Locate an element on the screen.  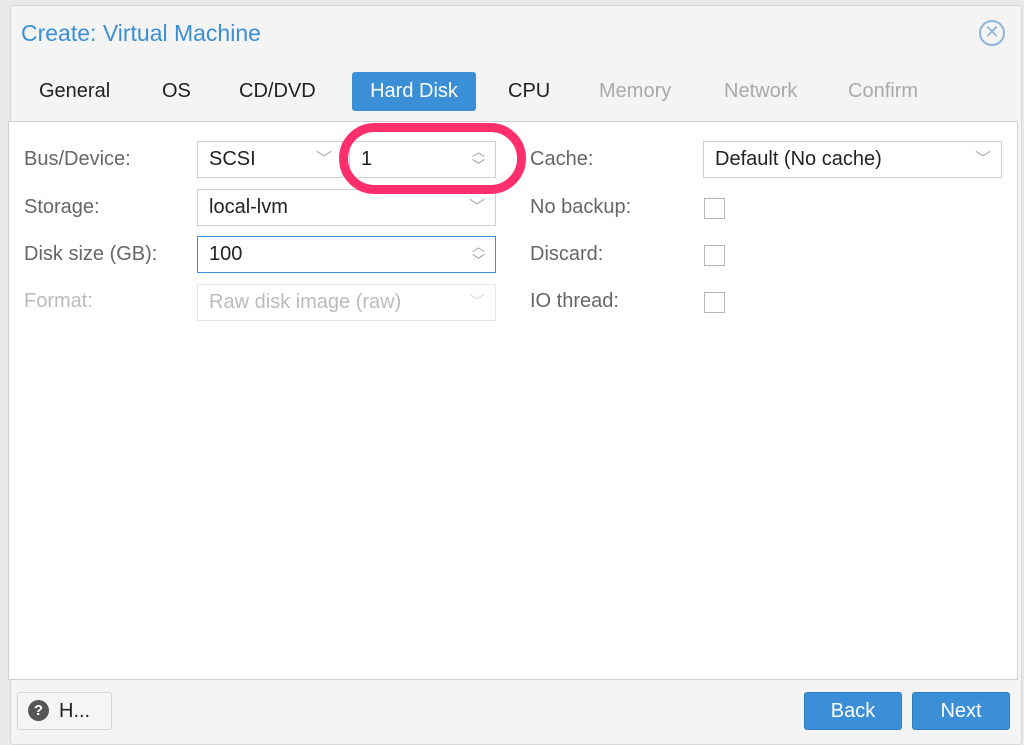
format-label: Format: is located at coordinates (58, 301).